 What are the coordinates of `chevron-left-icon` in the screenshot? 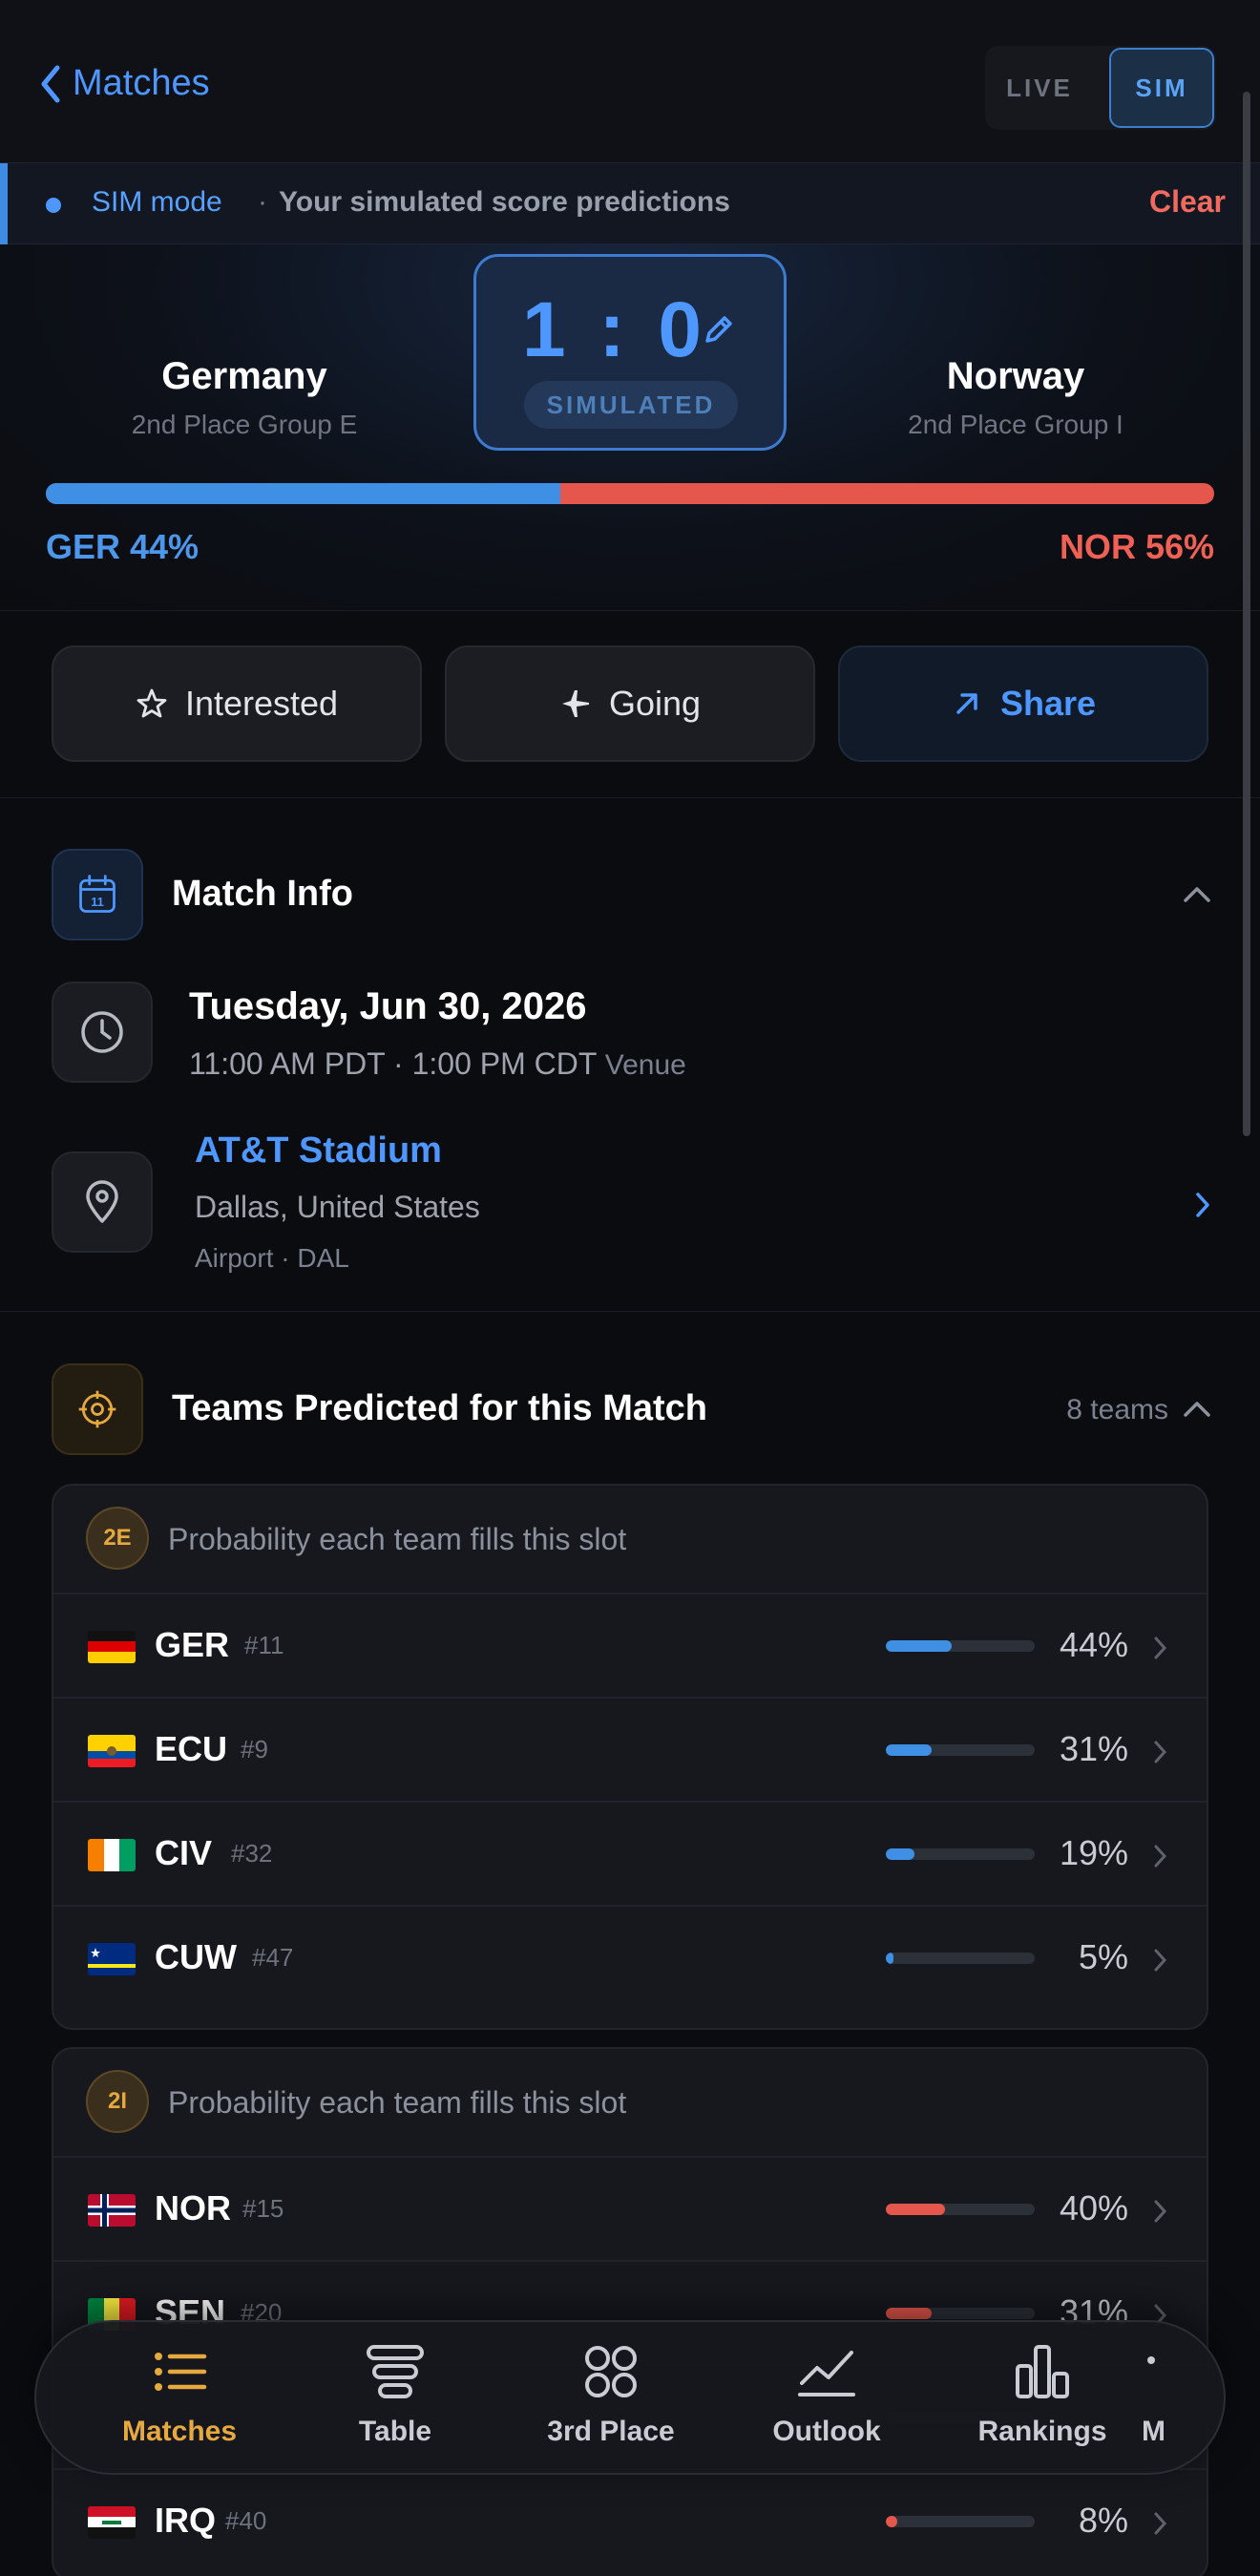 It's located at (50, 83).